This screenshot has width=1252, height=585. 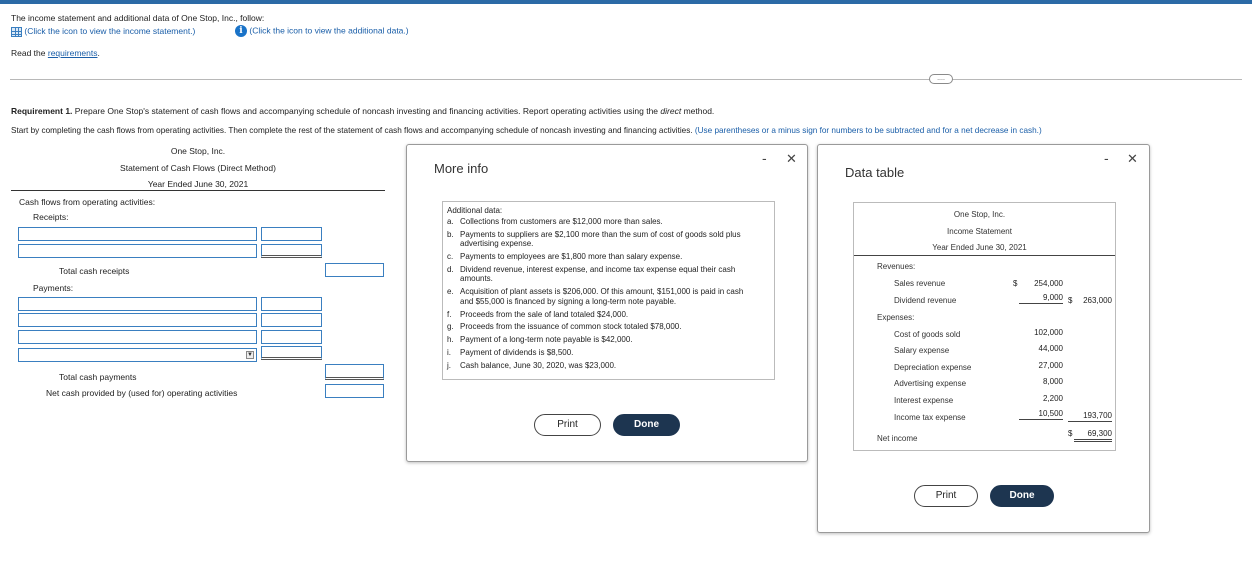 What do you see at coordinates (1015, 283) in the screenshot?
I see `sales-dollar: $` at bounding box center [1015, 283].